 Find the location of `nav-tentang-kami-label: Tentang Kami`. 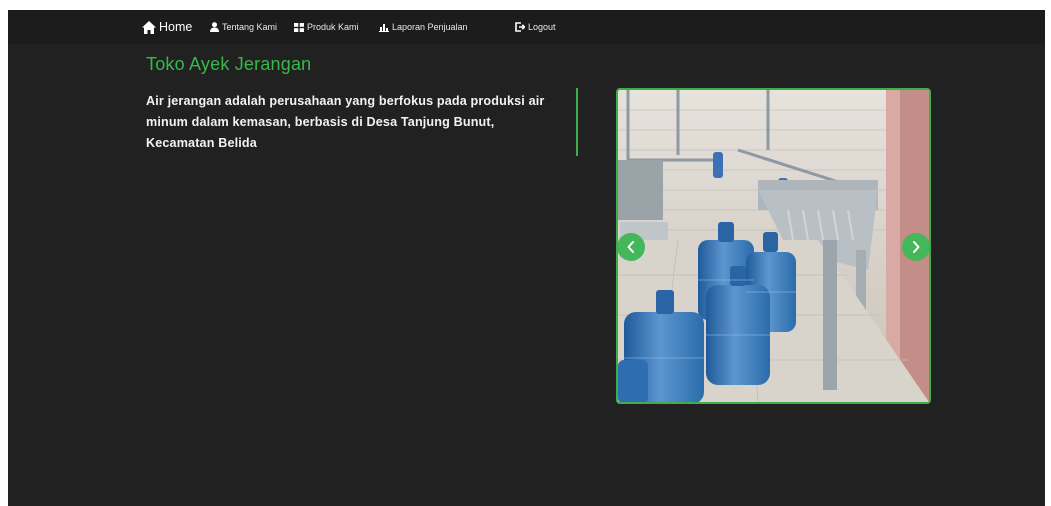

nav-tentang-kami-label: Tentang Kami is located at coordinates (250, 27).